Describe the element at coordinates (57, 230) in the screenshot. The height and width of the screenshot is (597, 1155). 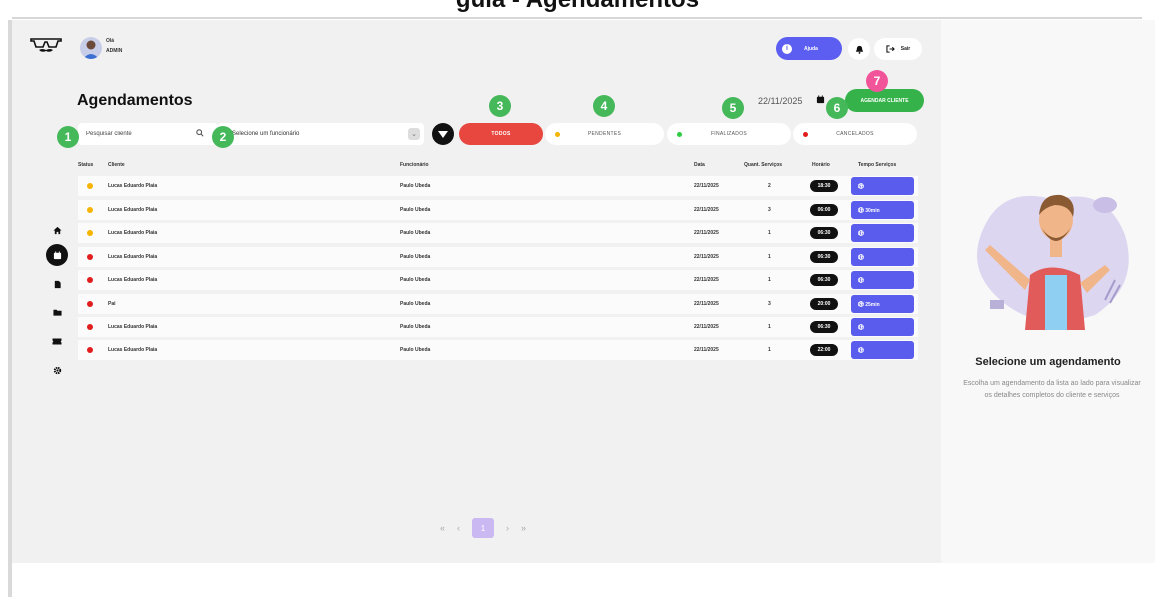
I see `nav-home` at that location.